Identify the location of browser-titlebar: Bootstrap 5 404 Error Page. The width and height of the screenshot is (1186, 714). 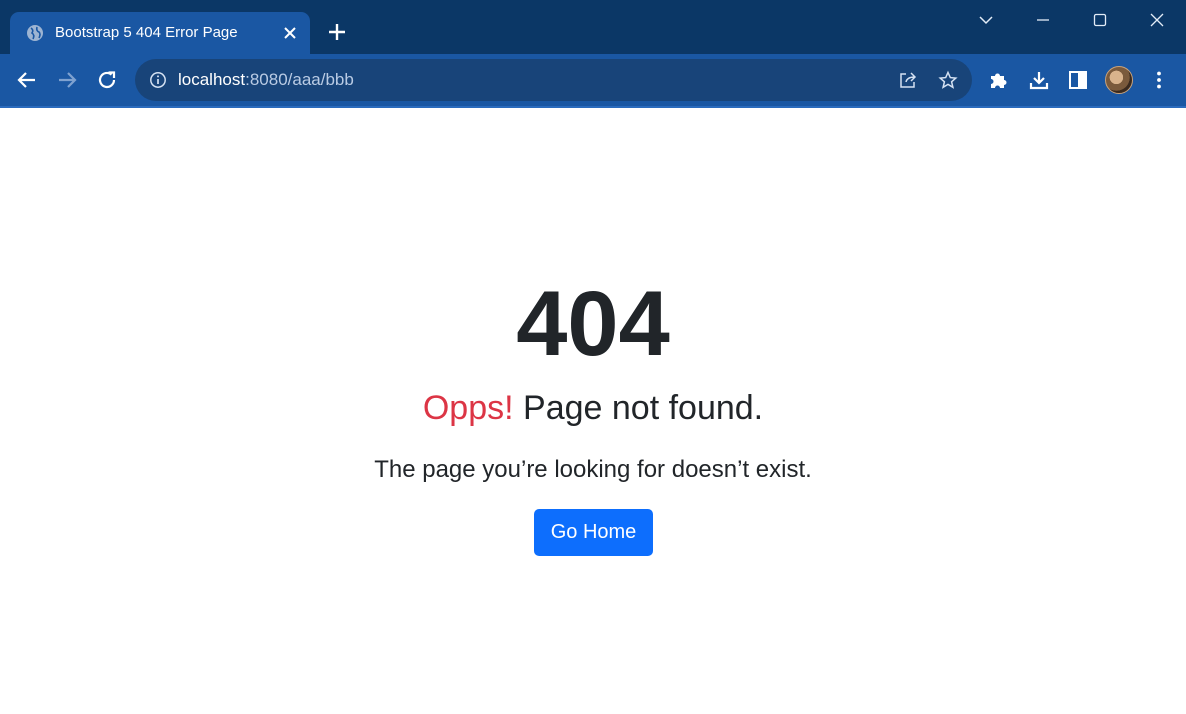
(593, 27).